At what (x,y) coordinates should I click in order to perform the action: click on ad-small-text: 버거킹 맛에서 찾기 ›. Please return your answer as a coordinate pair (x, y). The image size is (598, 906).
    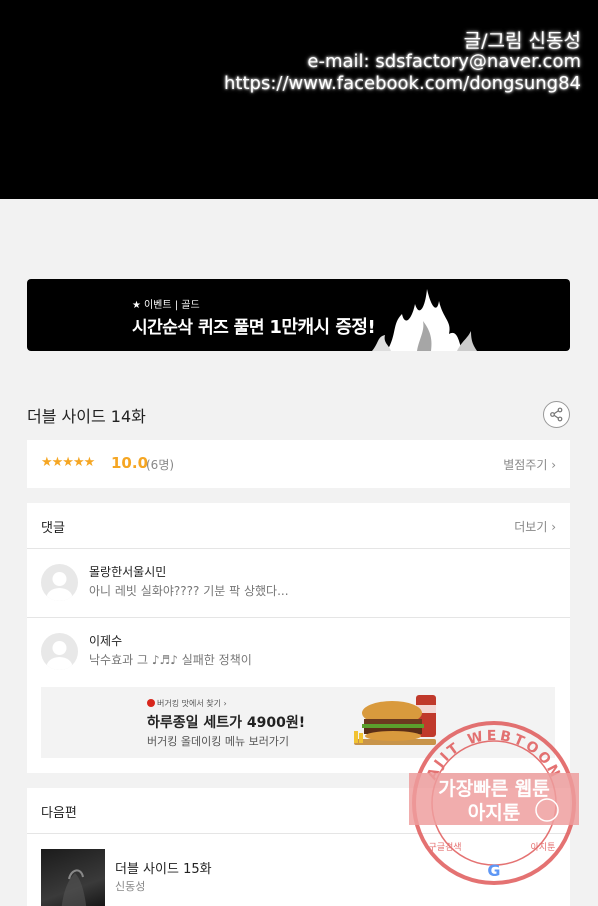
    Looking at the image, I should click on (187, 703).